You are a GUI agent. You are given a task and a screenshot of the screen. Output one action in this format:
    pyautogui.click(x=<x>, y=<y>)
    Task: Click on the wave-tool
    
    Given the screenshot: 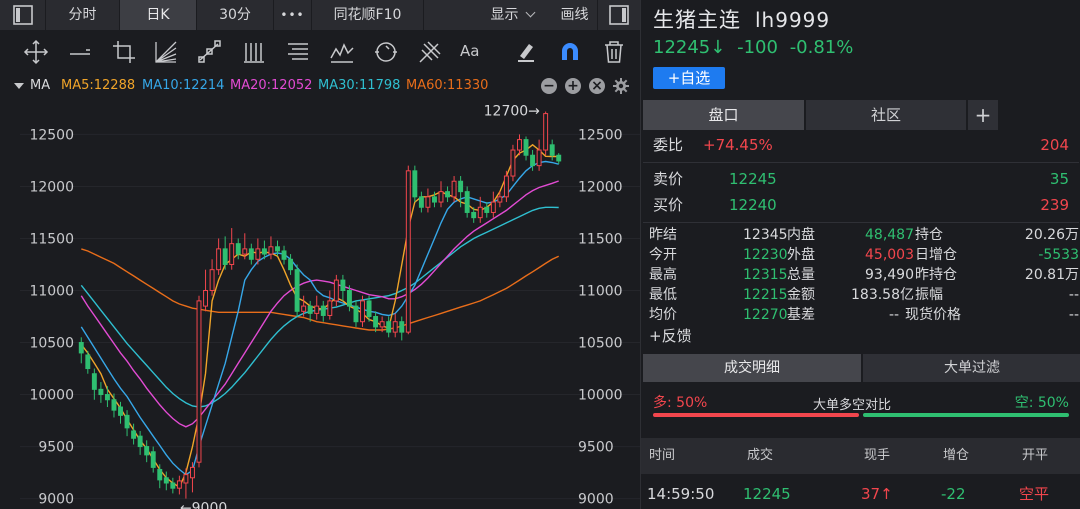 What is the action you would take?
    pyautogui.click(x=342, y=52)
    